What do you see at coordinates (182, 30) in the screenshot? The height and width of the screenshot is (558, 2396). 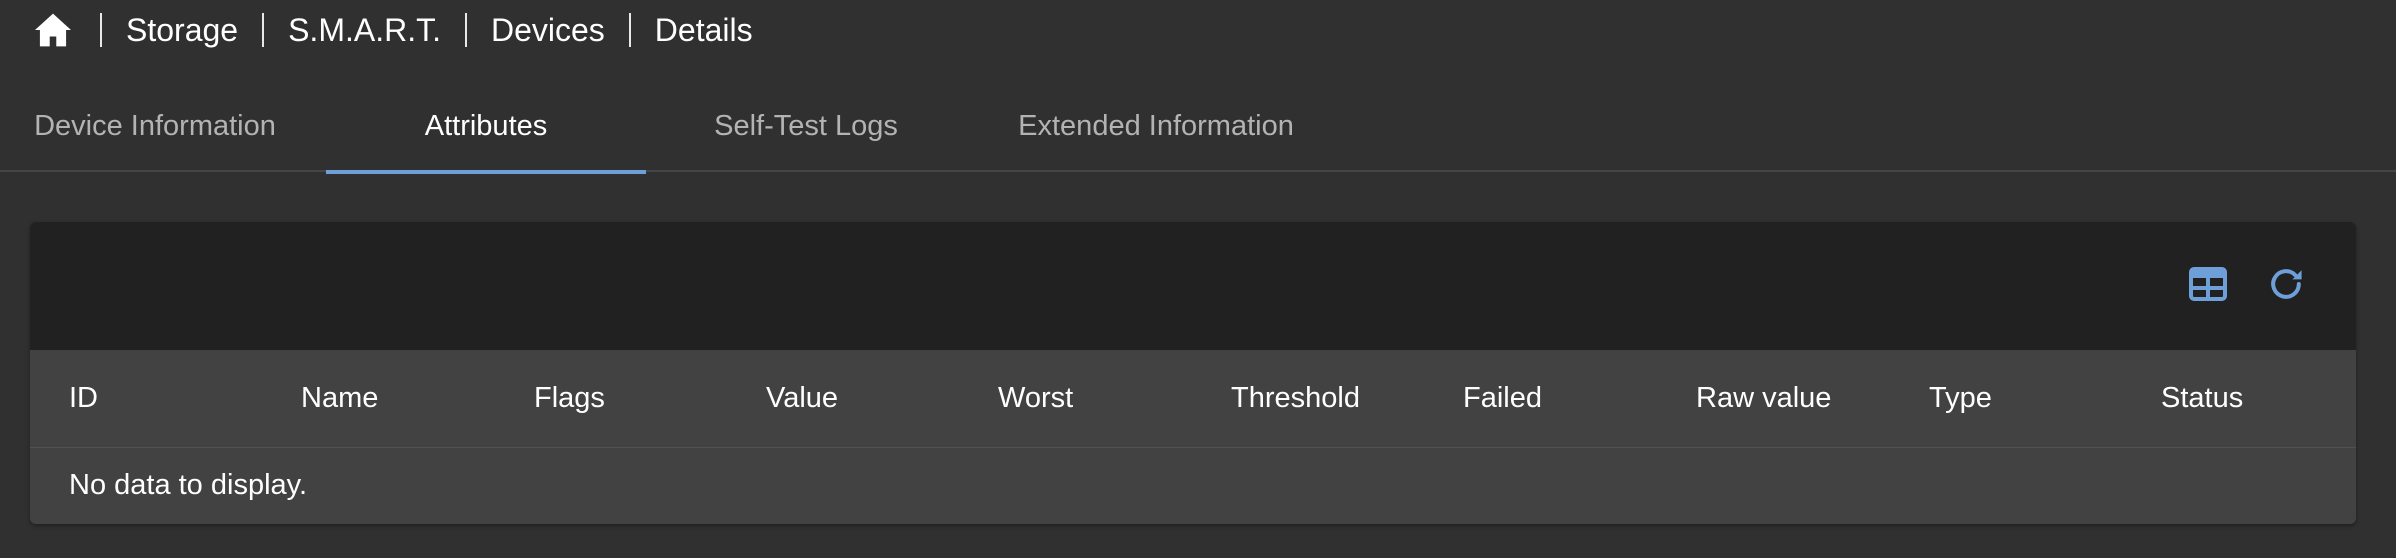 I see `breadcrumb-storage: Storage` at bounding box center [182, 30].